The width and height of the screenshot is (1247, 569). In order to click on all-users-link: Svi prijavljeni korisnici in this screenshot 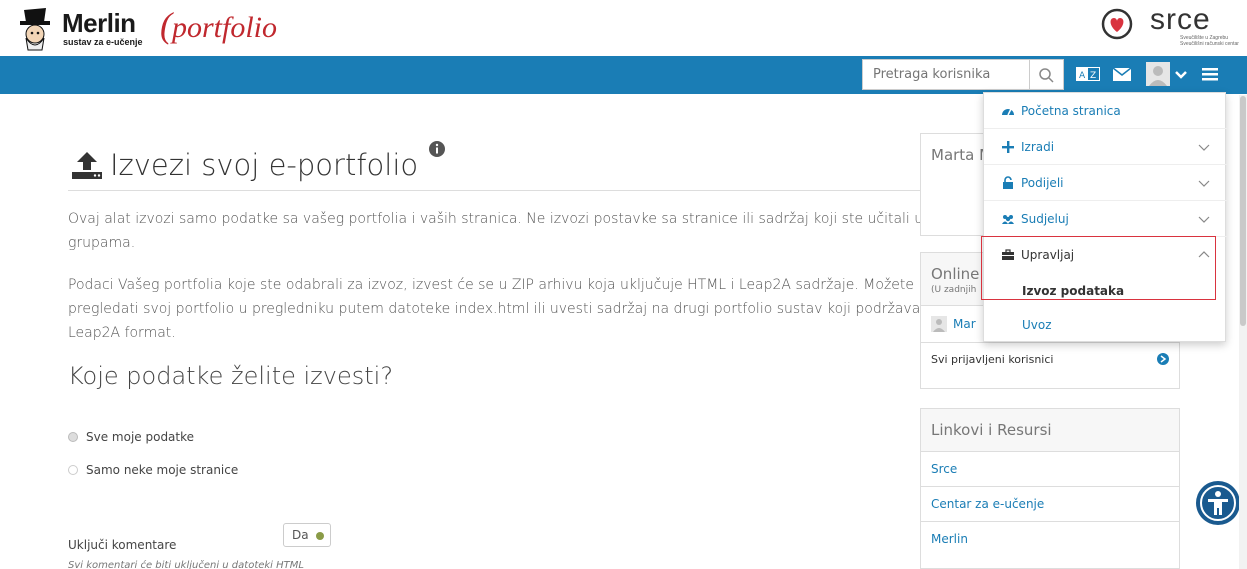, I will do `click(1050, 359)`.